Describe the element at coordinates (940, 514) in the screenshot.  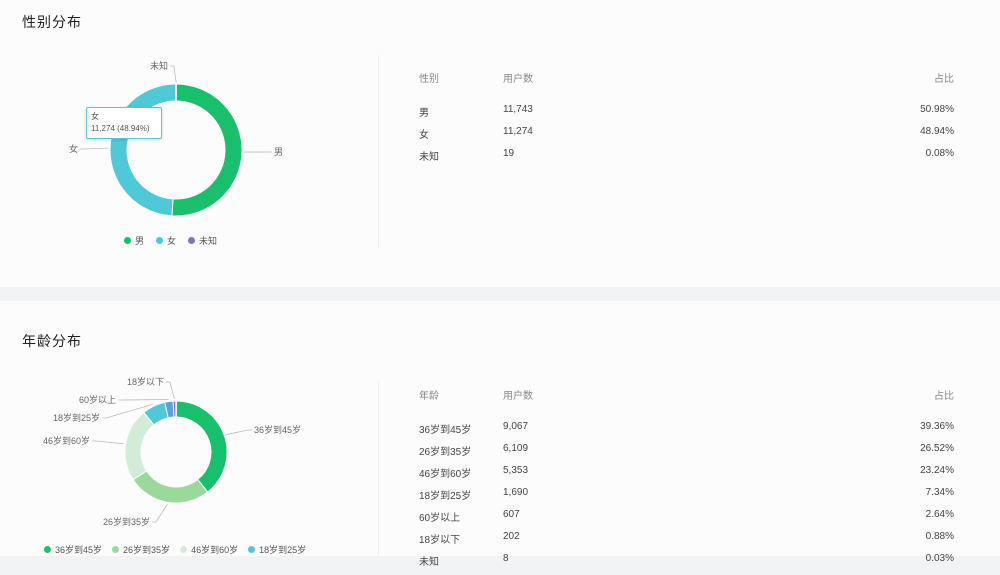
I see `cell-ratio: 2.64%` at that location.